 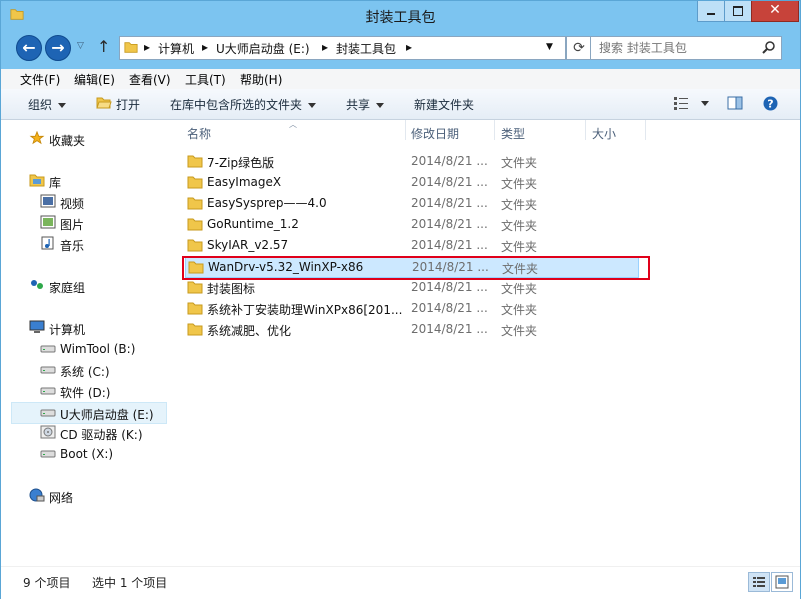 What do you see at coordinates (263, 48) in the screenshot?
I see `breadcrumb-drive: U大师启动盘 (E:)` at bounding box center [263, 48].